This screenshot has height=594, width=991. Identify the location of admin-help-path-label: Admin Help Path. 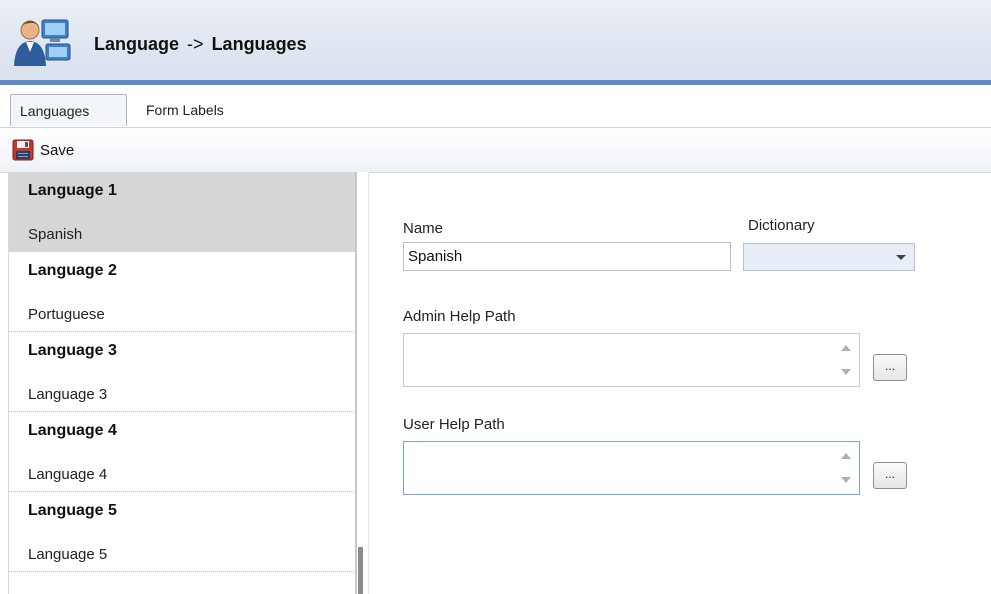
(459, 316).